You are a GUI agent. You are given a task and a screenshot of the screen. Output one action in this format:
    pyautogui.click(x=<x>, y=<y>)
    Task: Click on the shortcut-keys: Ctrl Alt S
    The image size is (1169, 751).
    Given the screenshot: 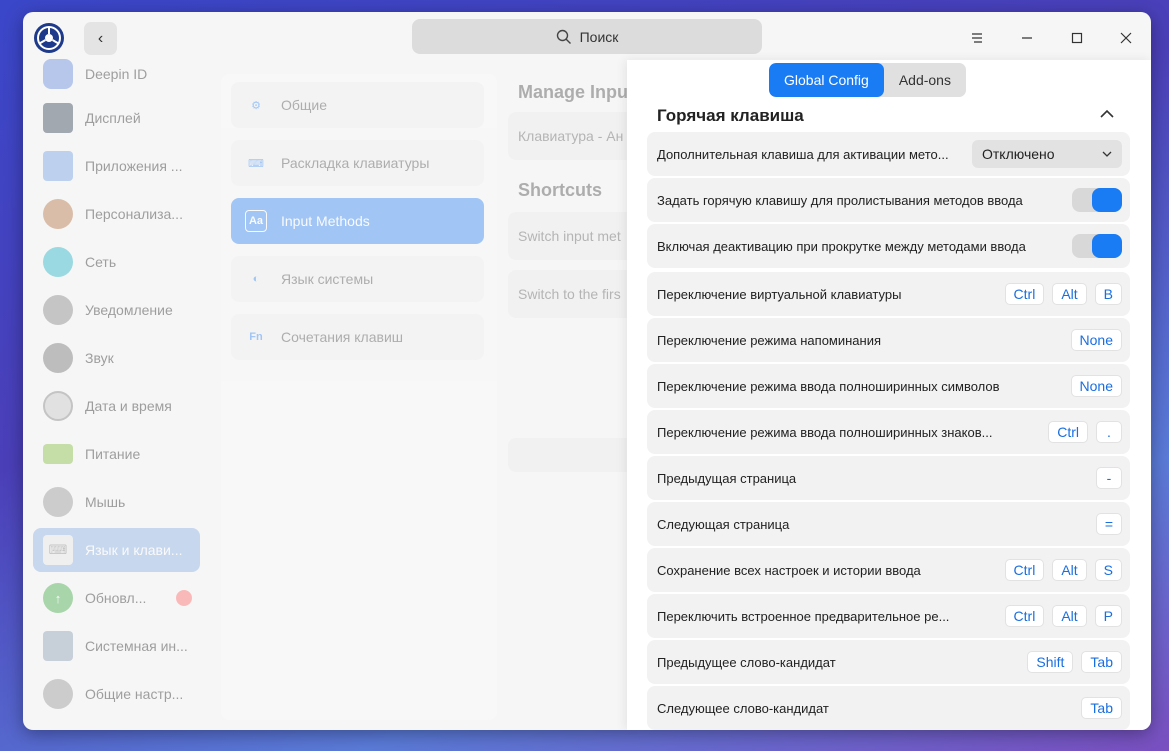 What is the action you would take?
    pyautogui.click(x=1063, y=570)
    